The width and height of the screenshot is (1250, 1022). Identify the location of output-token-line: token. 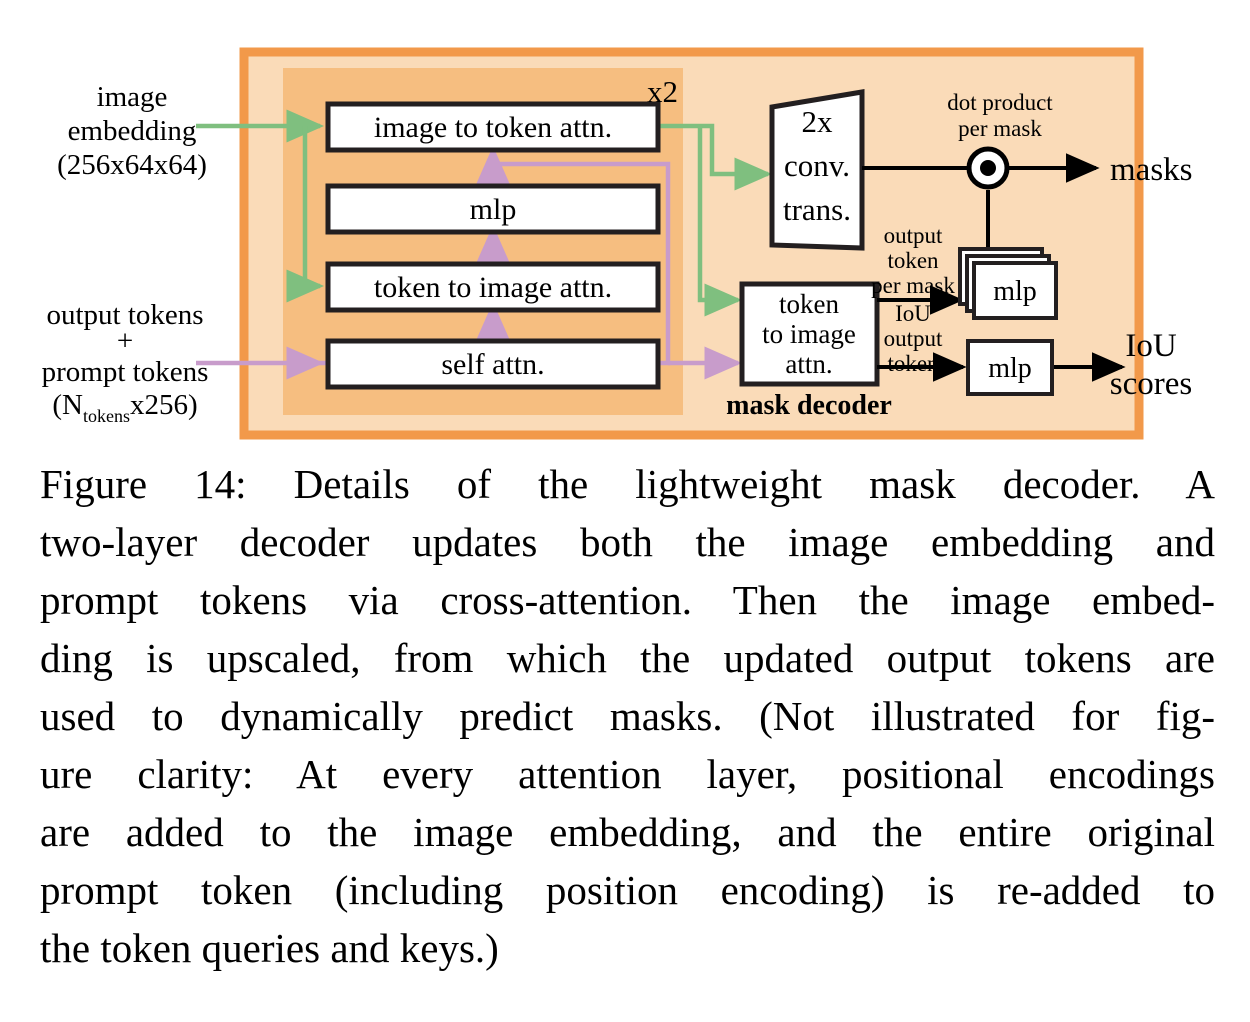
(913, 260).